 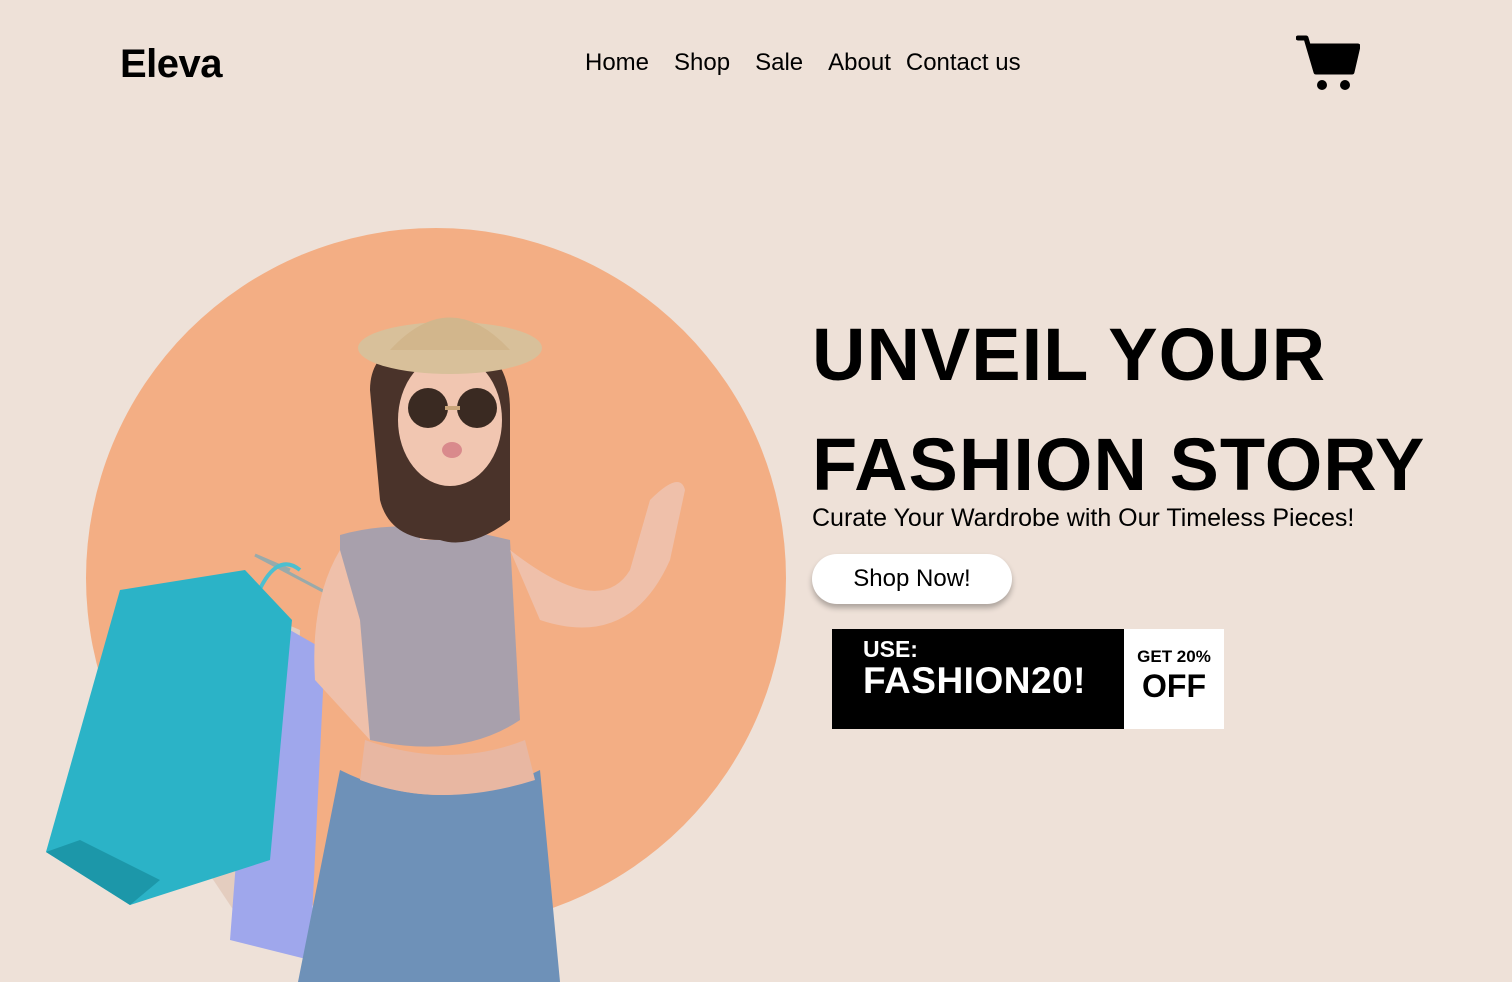 What do you see at coordinates (171, 64) in the screenshot?
I see `brand-logo: Eleva` at bounding box center [171, 64].